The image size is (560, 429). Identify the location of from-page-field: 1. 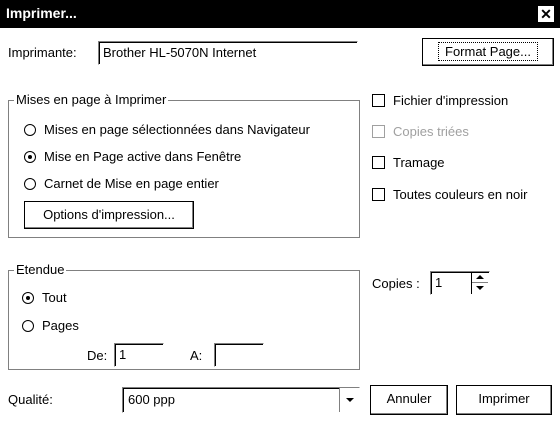
(139, 355).